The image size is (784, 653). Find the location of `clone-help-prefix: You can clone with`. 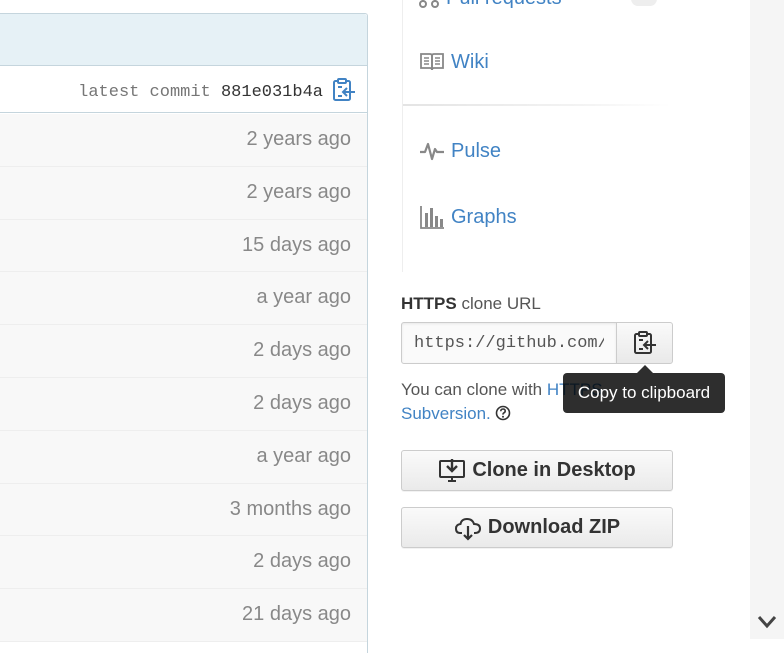

clone-help-prefix: You can clone with is located at coordinates (474, 389).